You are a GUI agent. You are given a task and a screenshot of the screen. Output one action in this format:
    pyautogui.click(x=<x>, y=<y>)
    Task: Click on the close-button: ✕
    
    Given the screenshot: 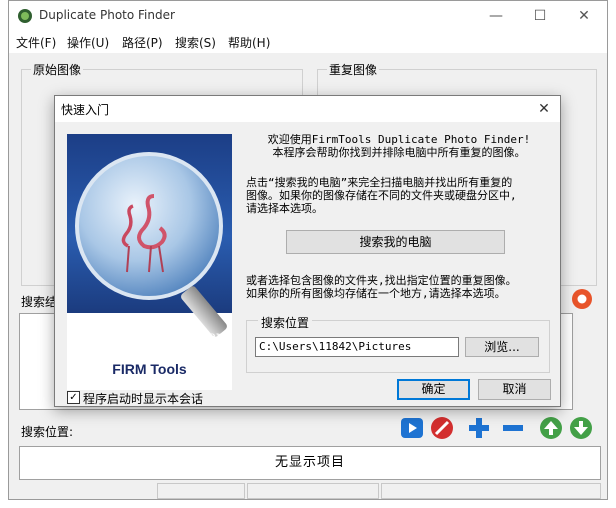 What is the action you would take?
    pyautogui.click(x=584, y=16)
    